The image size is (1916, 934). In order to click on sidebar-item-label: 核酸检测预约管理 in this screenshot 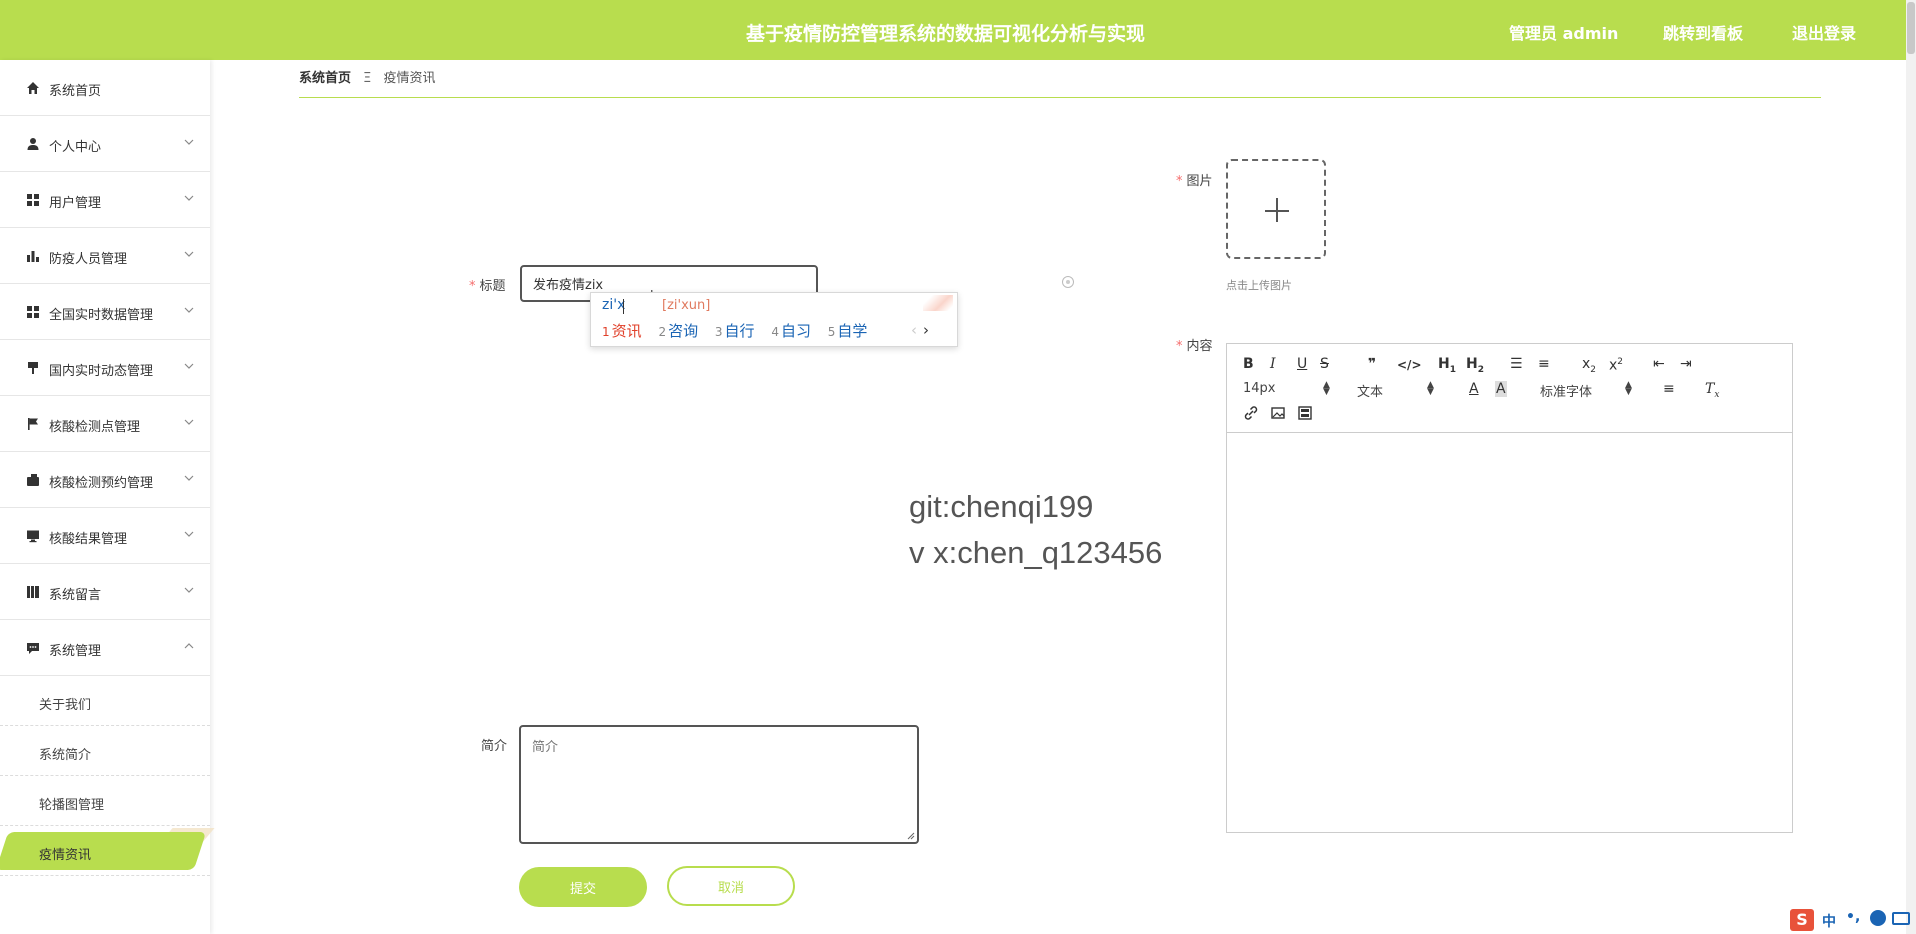, I will do `click(101, 483)`.